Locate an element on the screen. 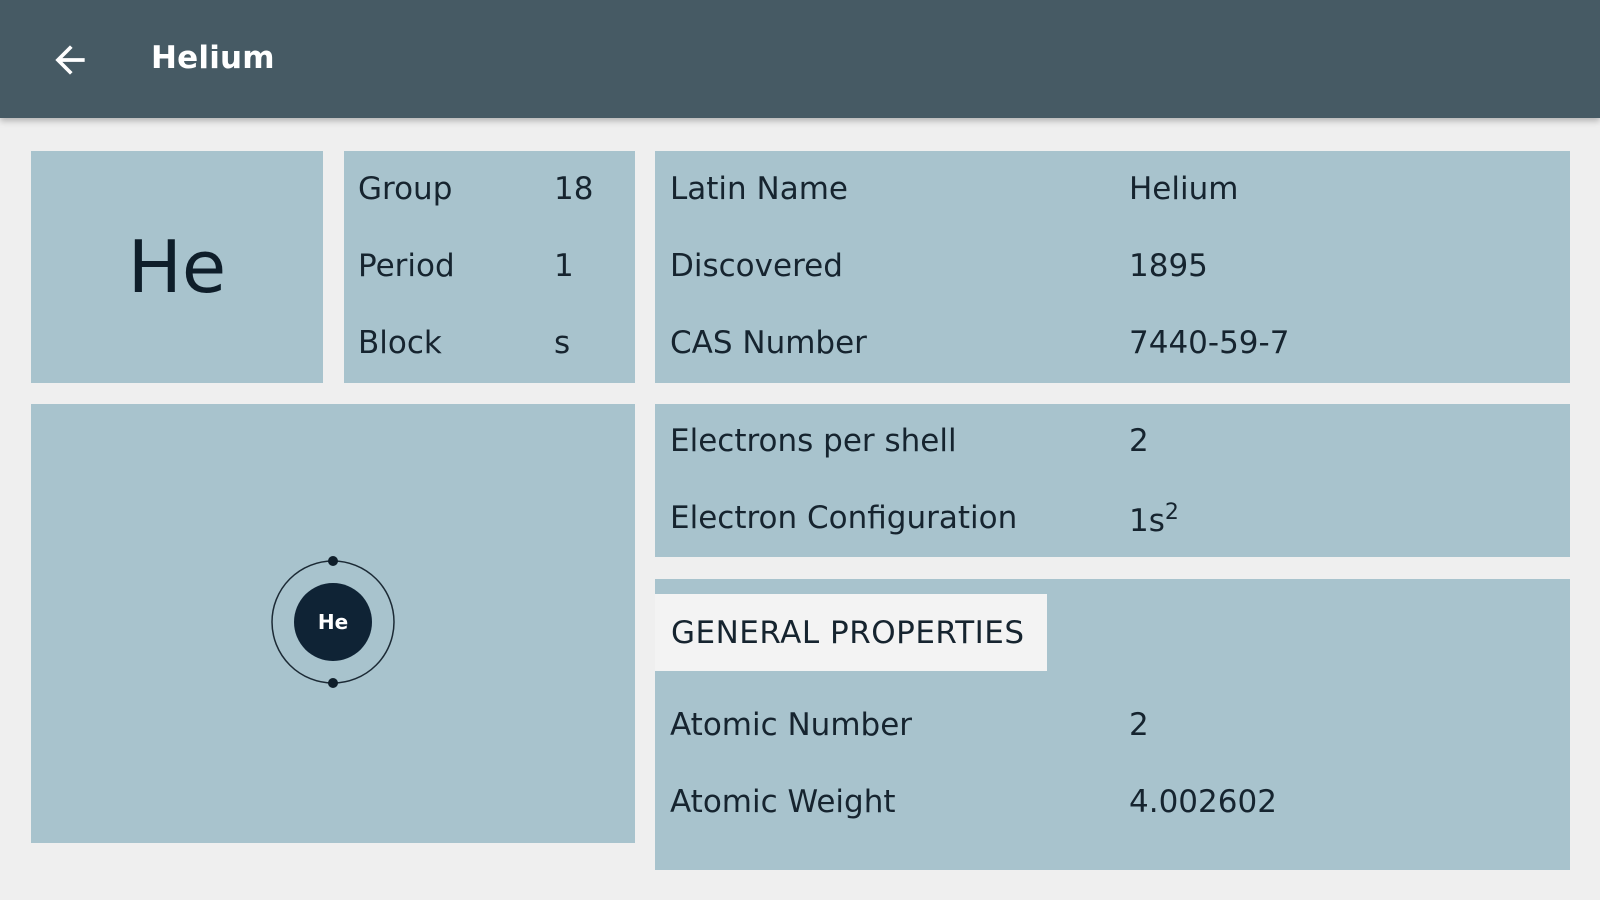 The image size is (1600, 900). general-properties-header: GENERAL PROPERTIES is located at coordinates (851, 632).